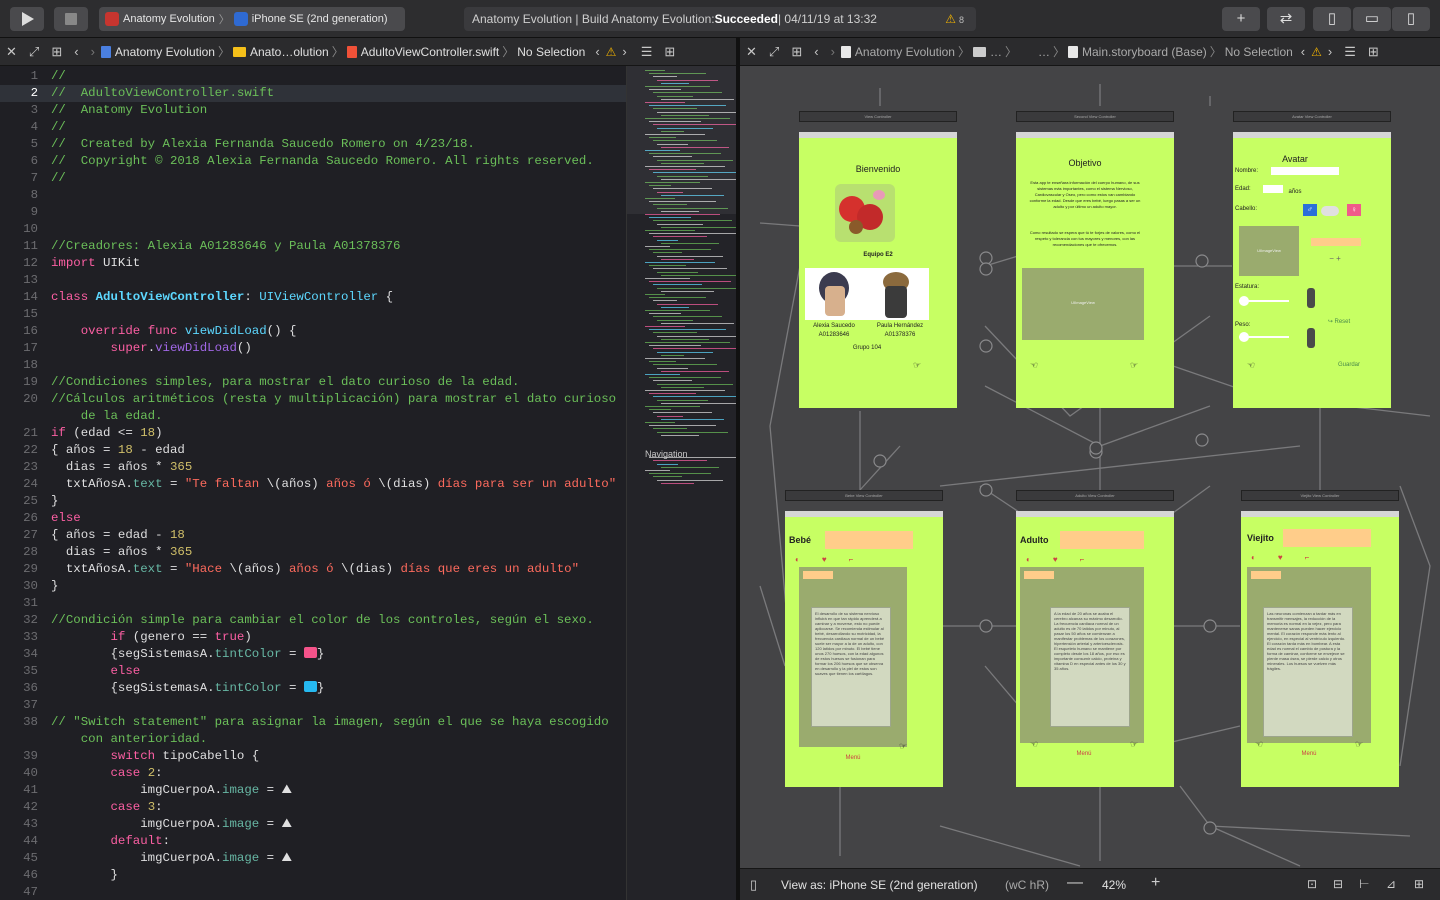  Describe the element at coordinates (313, 671) in the screenshot. I see `code-line: 35 else` at that location.